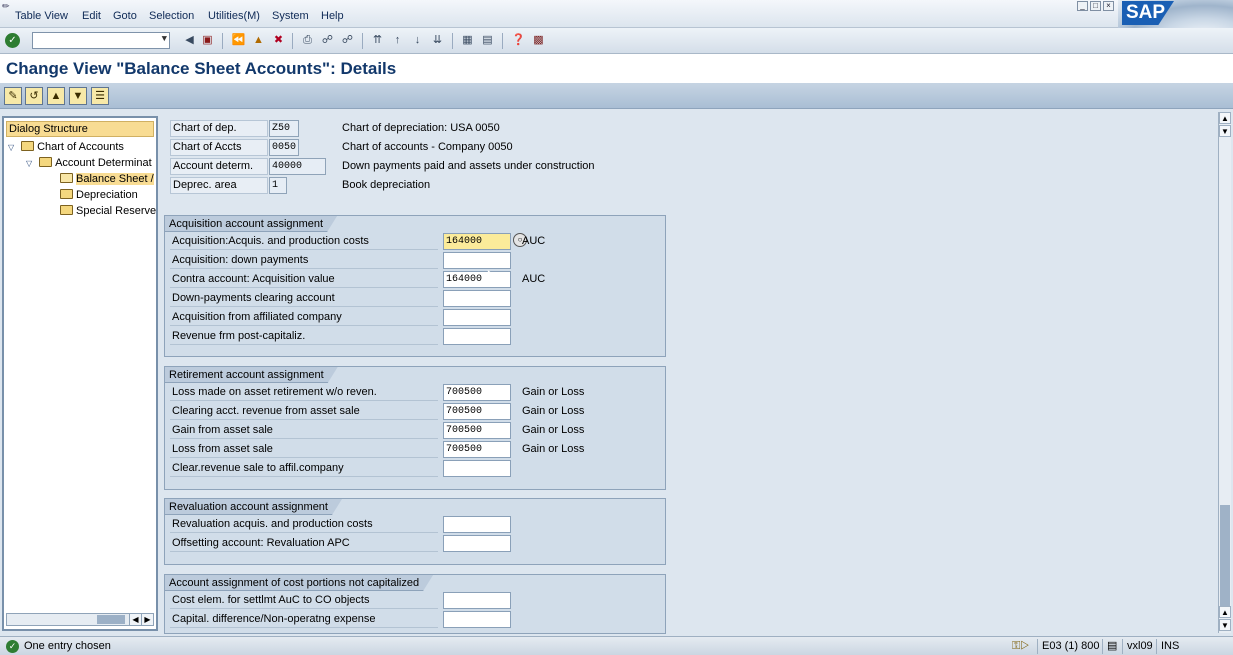  What do you see at coordinates (377, 40) in the screenshot?
I see `first-page-icon: ⇈` at bounding box center [377, 40].